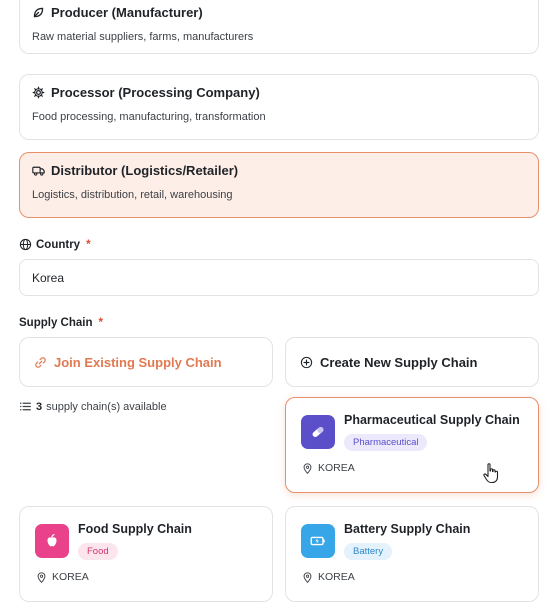 The height and width of the screenshot is (613, 560). I want to click on leaf-icon, so click(38, 12).